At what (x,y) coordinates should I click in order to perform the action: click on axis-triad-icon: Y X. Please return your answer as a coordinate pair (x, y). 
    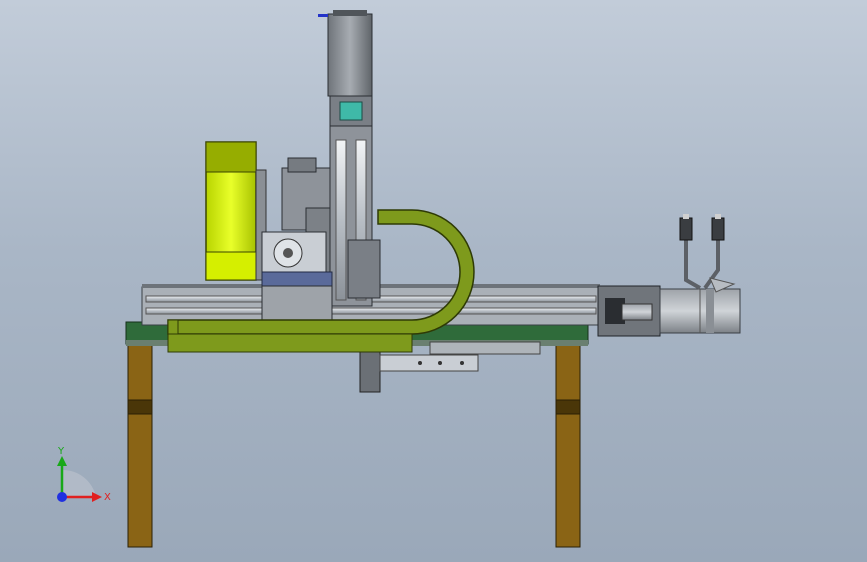
    Looking at the image, I should click on (84, 474).